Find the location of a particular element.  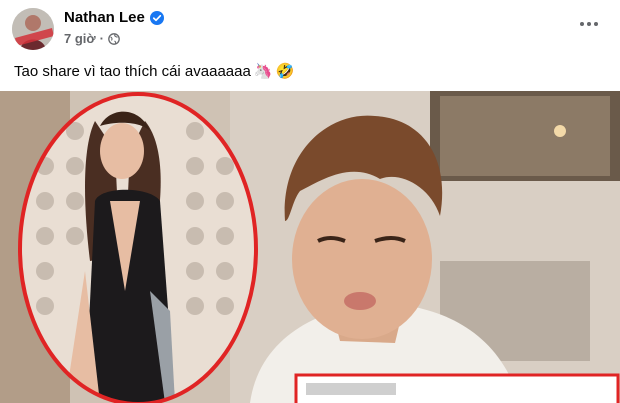

author-avatar is located at coordinates (33, 29).